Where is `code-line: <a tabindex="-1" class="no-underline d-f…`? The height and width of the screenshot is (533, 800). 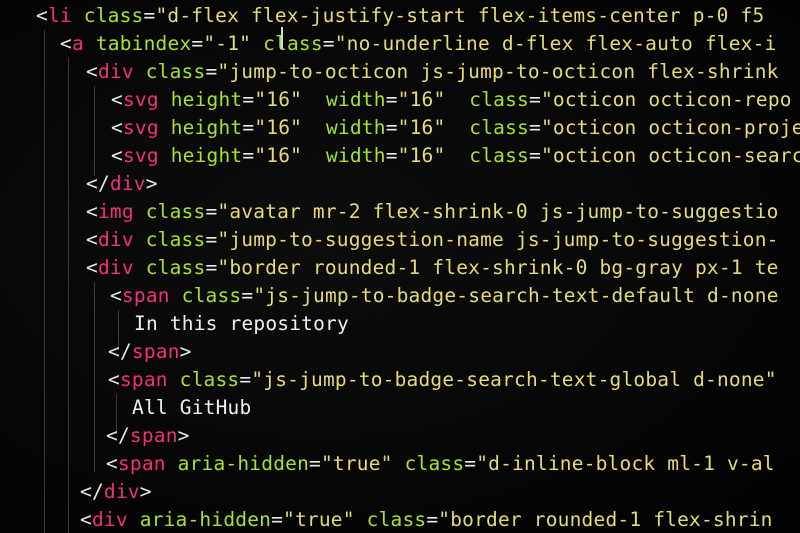 code-line: <a tabindex="-1" class="no-underline d-f… is located at coordinates (418, 44).